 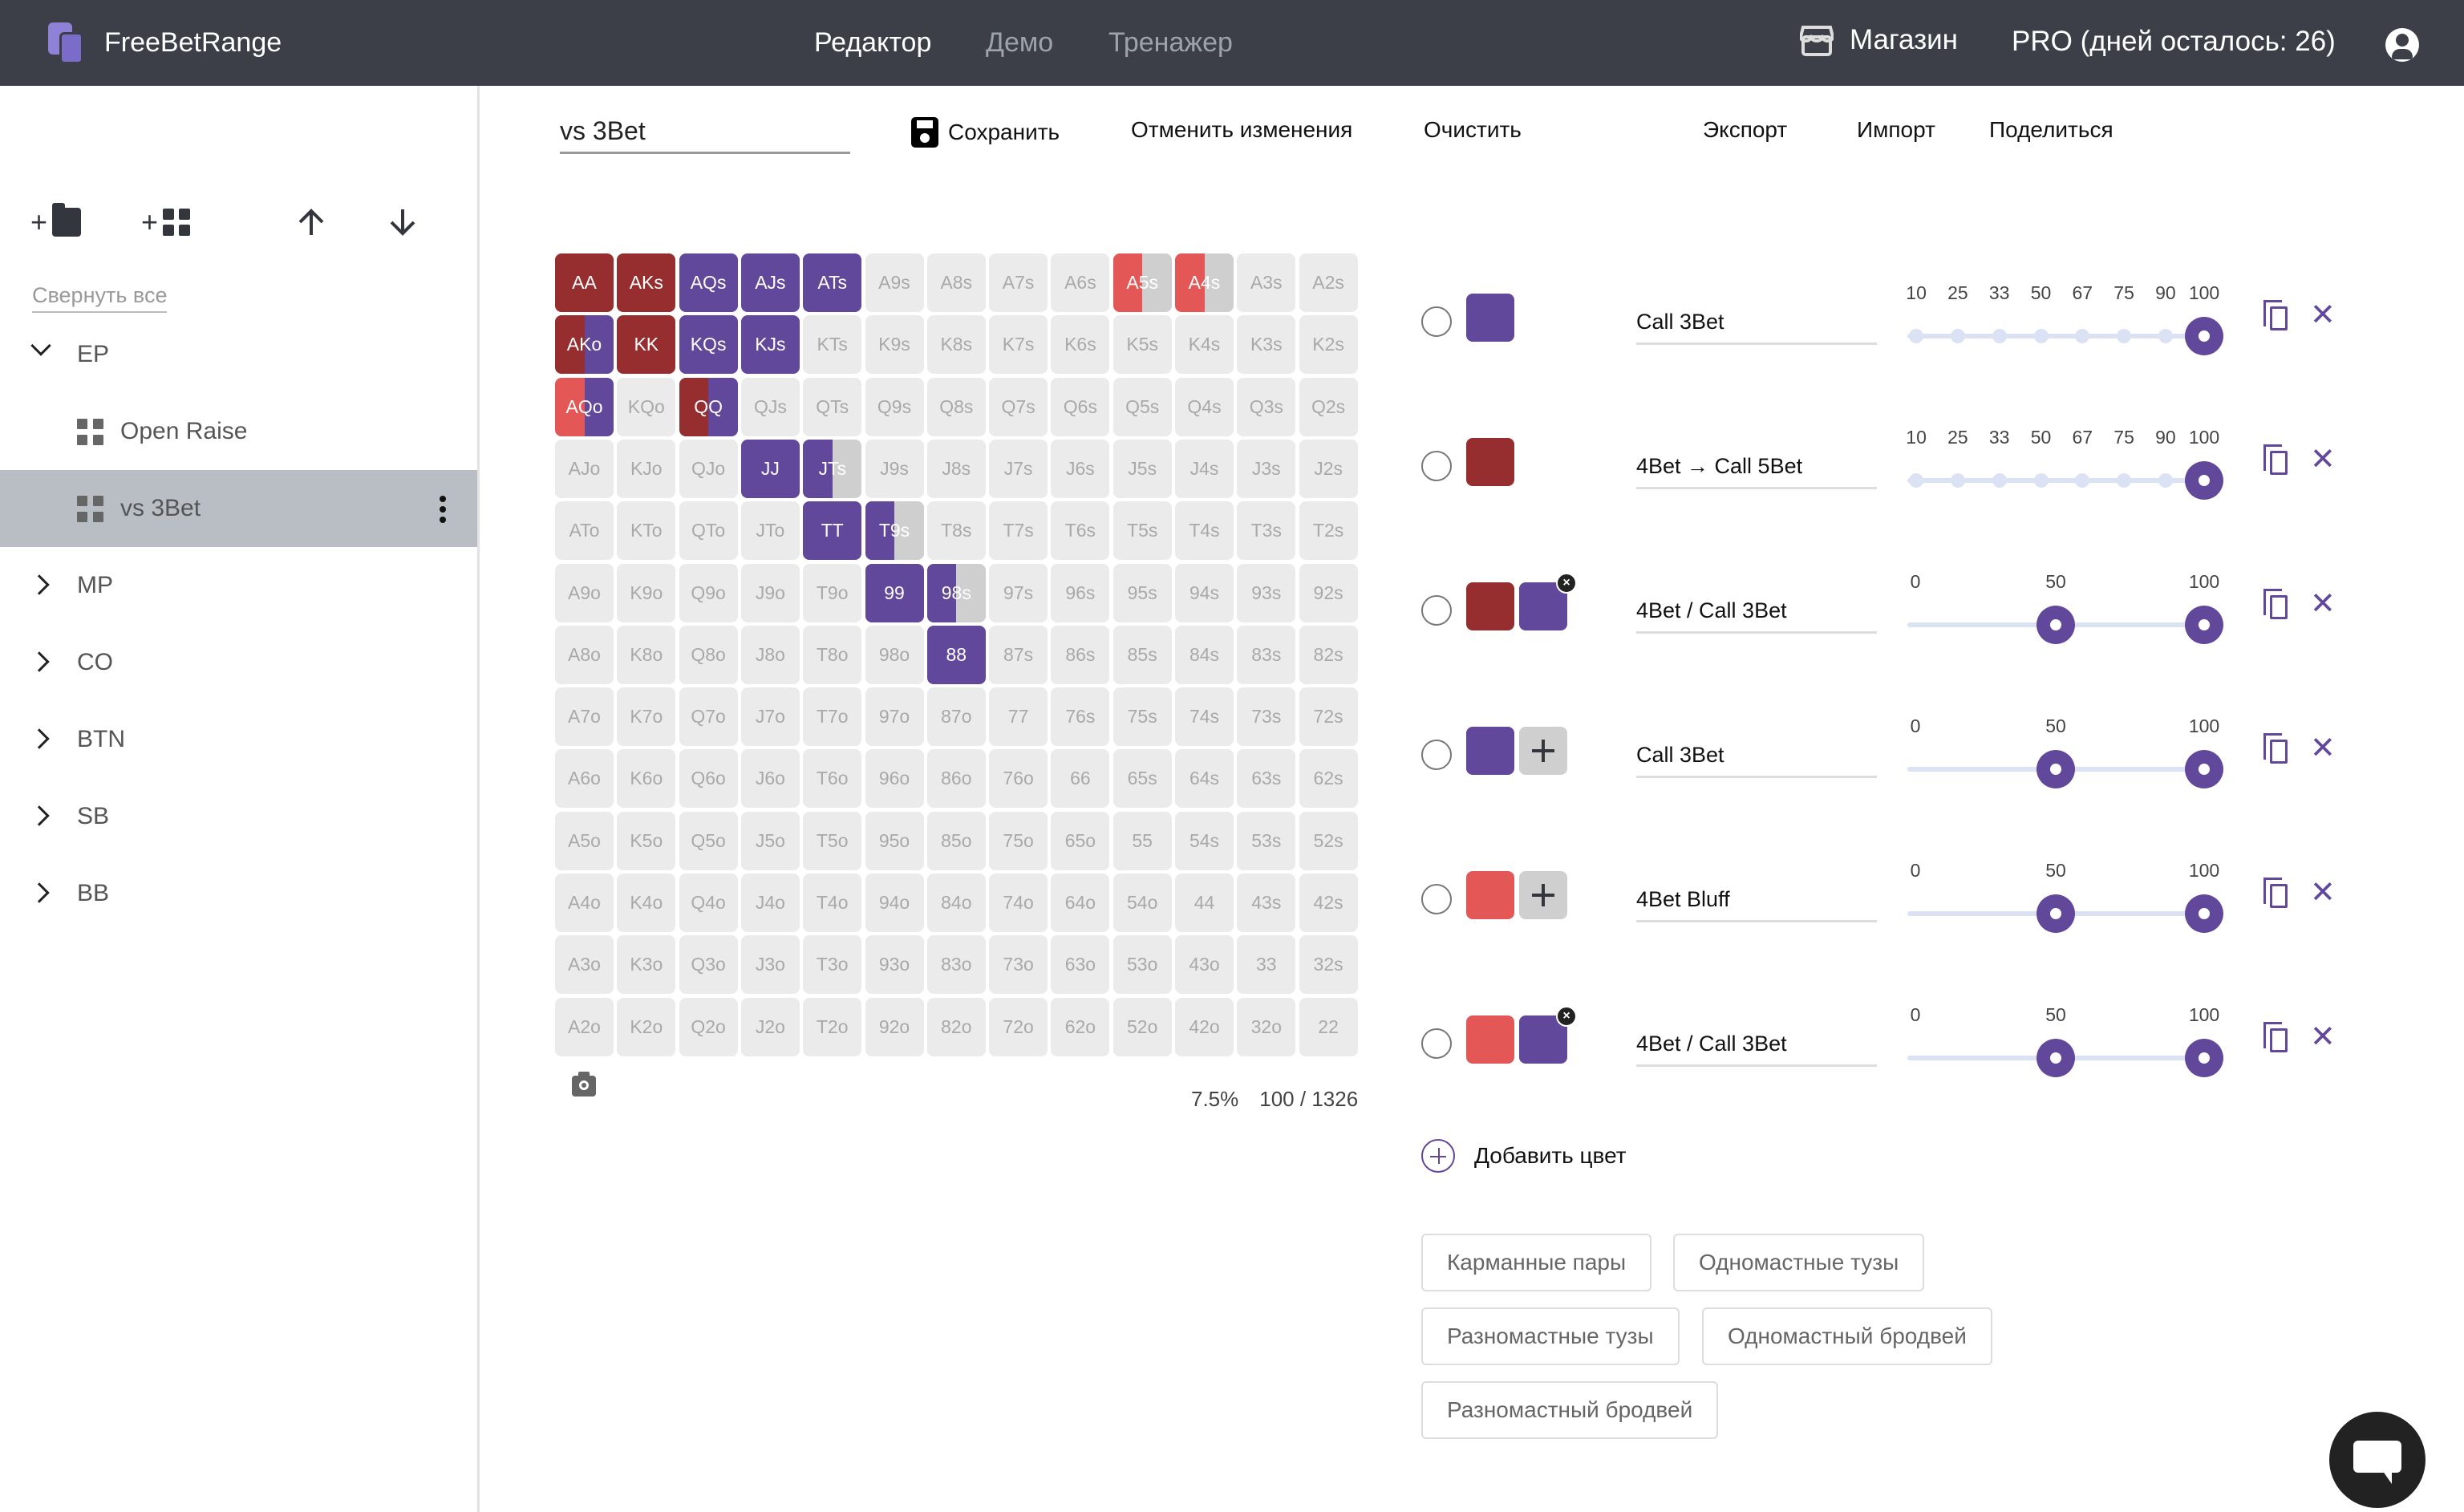 I want to click on camera-icon, so click(x=584, y=1084).